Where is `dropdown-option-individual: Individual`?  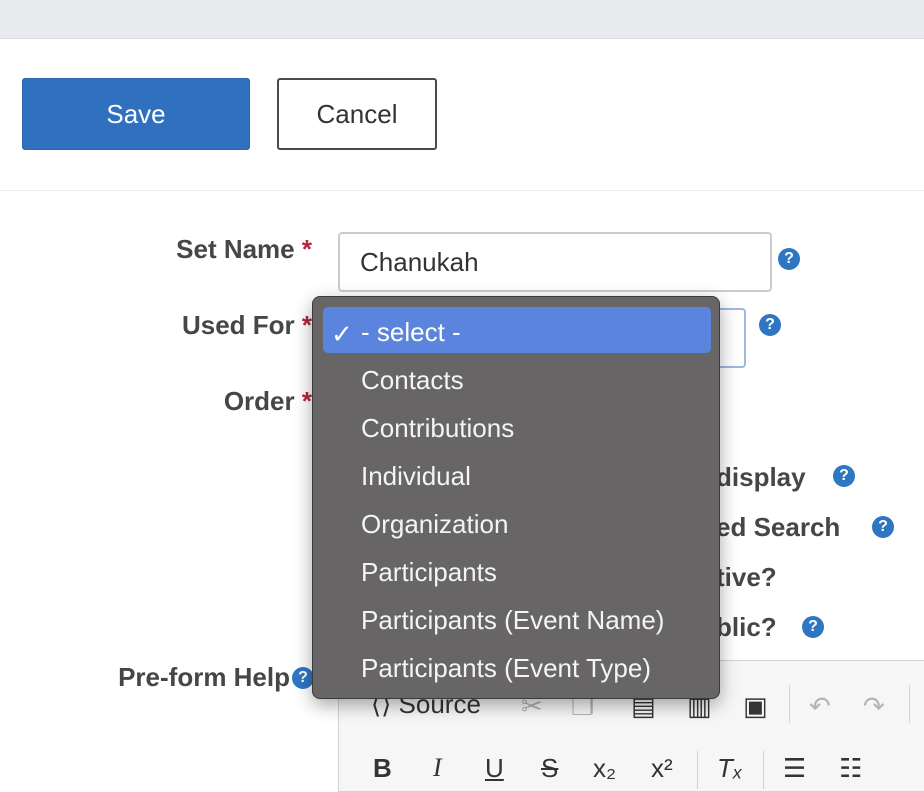
dropdown-option-individual: Individual is located at coordinates (416, 476).